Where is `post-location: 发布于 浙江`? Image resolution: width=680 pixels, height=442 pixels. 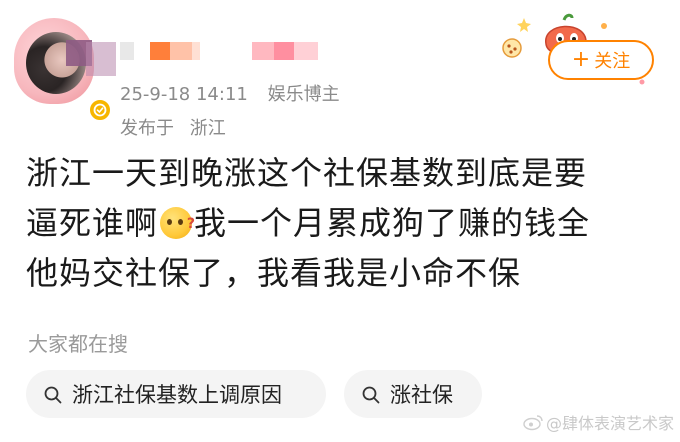 post-location: 发布于 浙江 is located at coordinates (173, 127).